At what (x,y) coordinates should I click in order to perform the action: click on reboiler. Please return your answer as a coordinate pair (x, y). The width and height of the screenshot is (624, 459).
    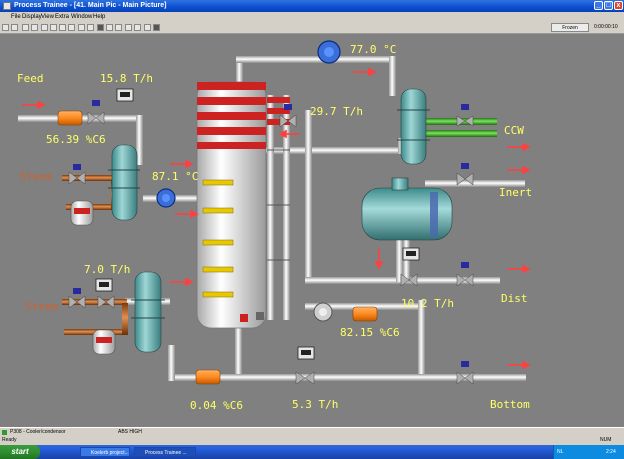
    Looking at the image, I should click on (148, 312).